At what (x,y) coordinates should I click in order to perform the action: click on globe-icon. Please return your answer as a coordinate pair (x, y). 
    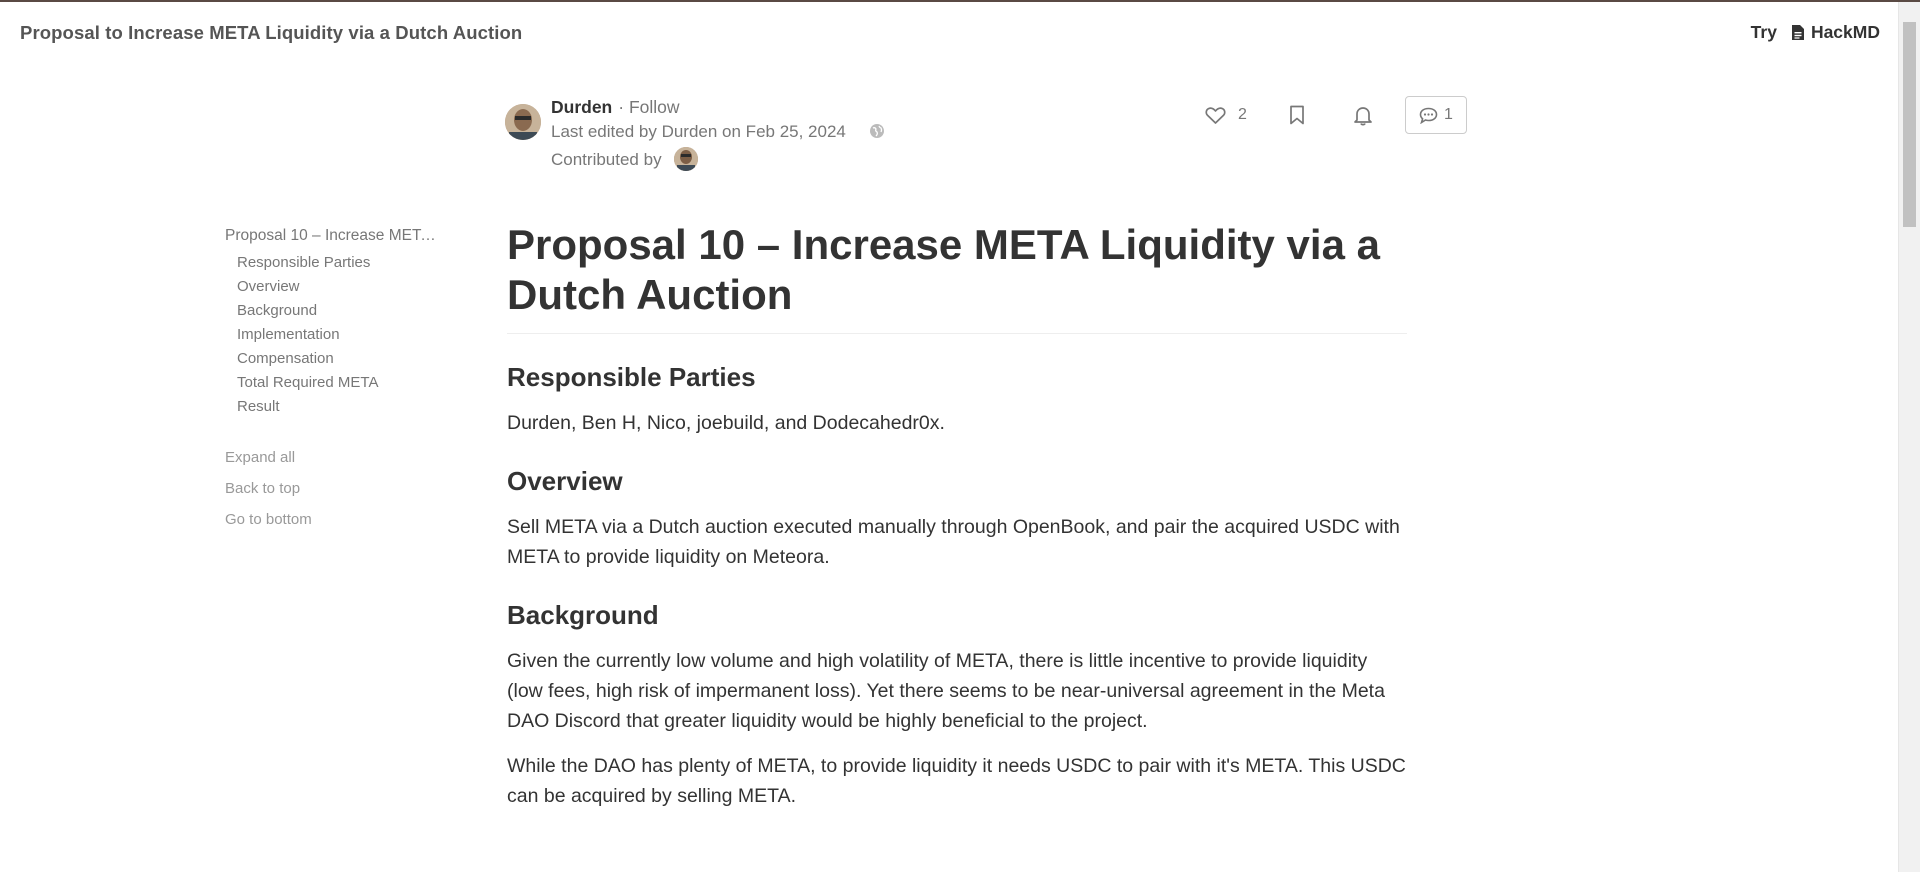
    Looking at the image, I should click on (877, 133).